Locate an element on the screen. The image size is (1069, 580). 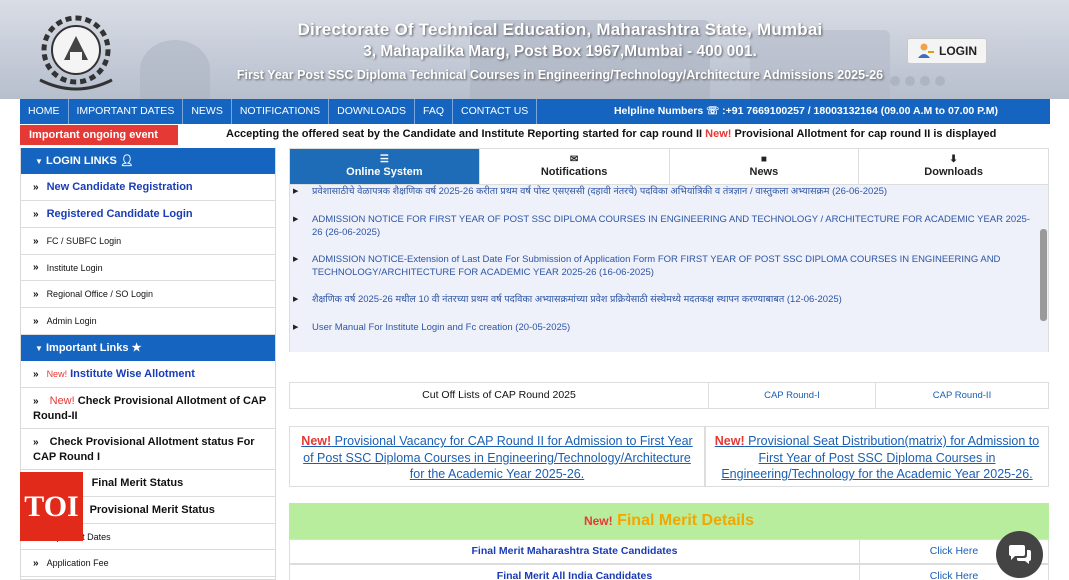
final-merit-all-india-label: Final Merit All India Candidates is located at coordinates (574, 575).